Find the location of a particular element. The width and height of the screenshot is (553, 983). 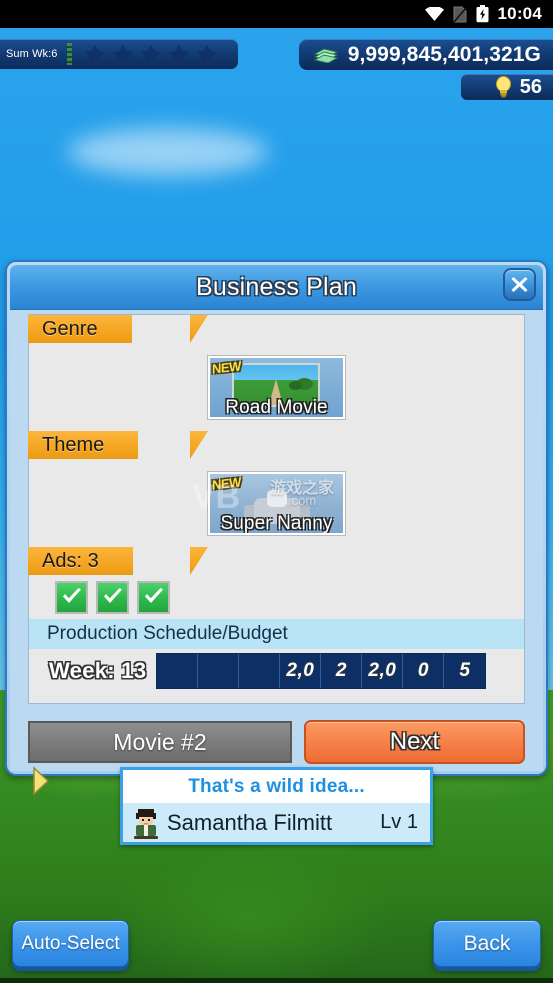

genre-label: Genre is located at coordinates (80, 329).